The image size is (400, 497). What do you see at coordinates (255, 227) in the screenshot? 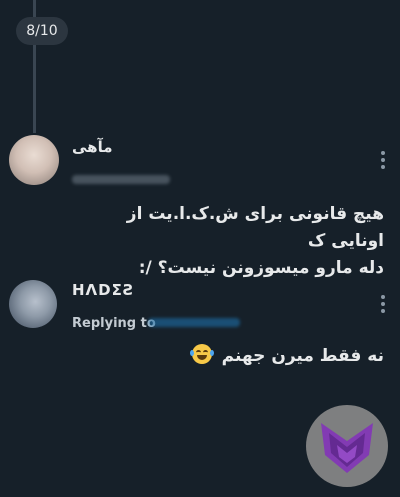
I see `tweet-text-line: هیچ قانونی برای ش.ک.ا.یت از اونایی ک` at bounding box center [255, 227].